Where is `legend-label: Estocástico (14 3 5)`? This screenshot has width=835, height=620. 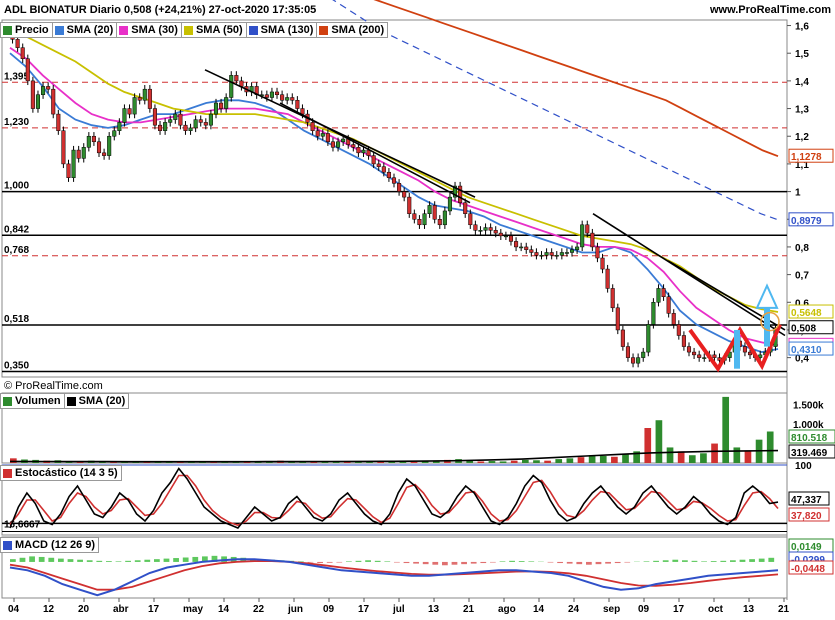
legend-label: Estocástico (14 3 5) is located at coordinates (66, 473).